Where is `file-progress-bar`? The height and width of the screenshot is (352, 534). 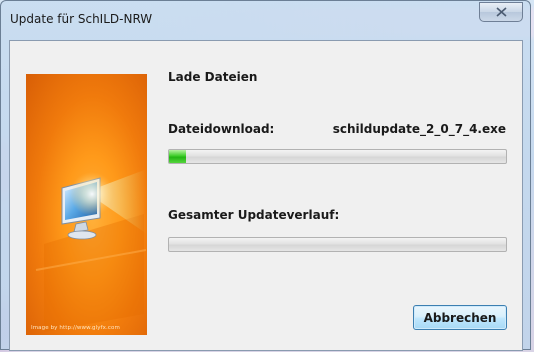
file-progress-bar is located at coordinates (337, 156).